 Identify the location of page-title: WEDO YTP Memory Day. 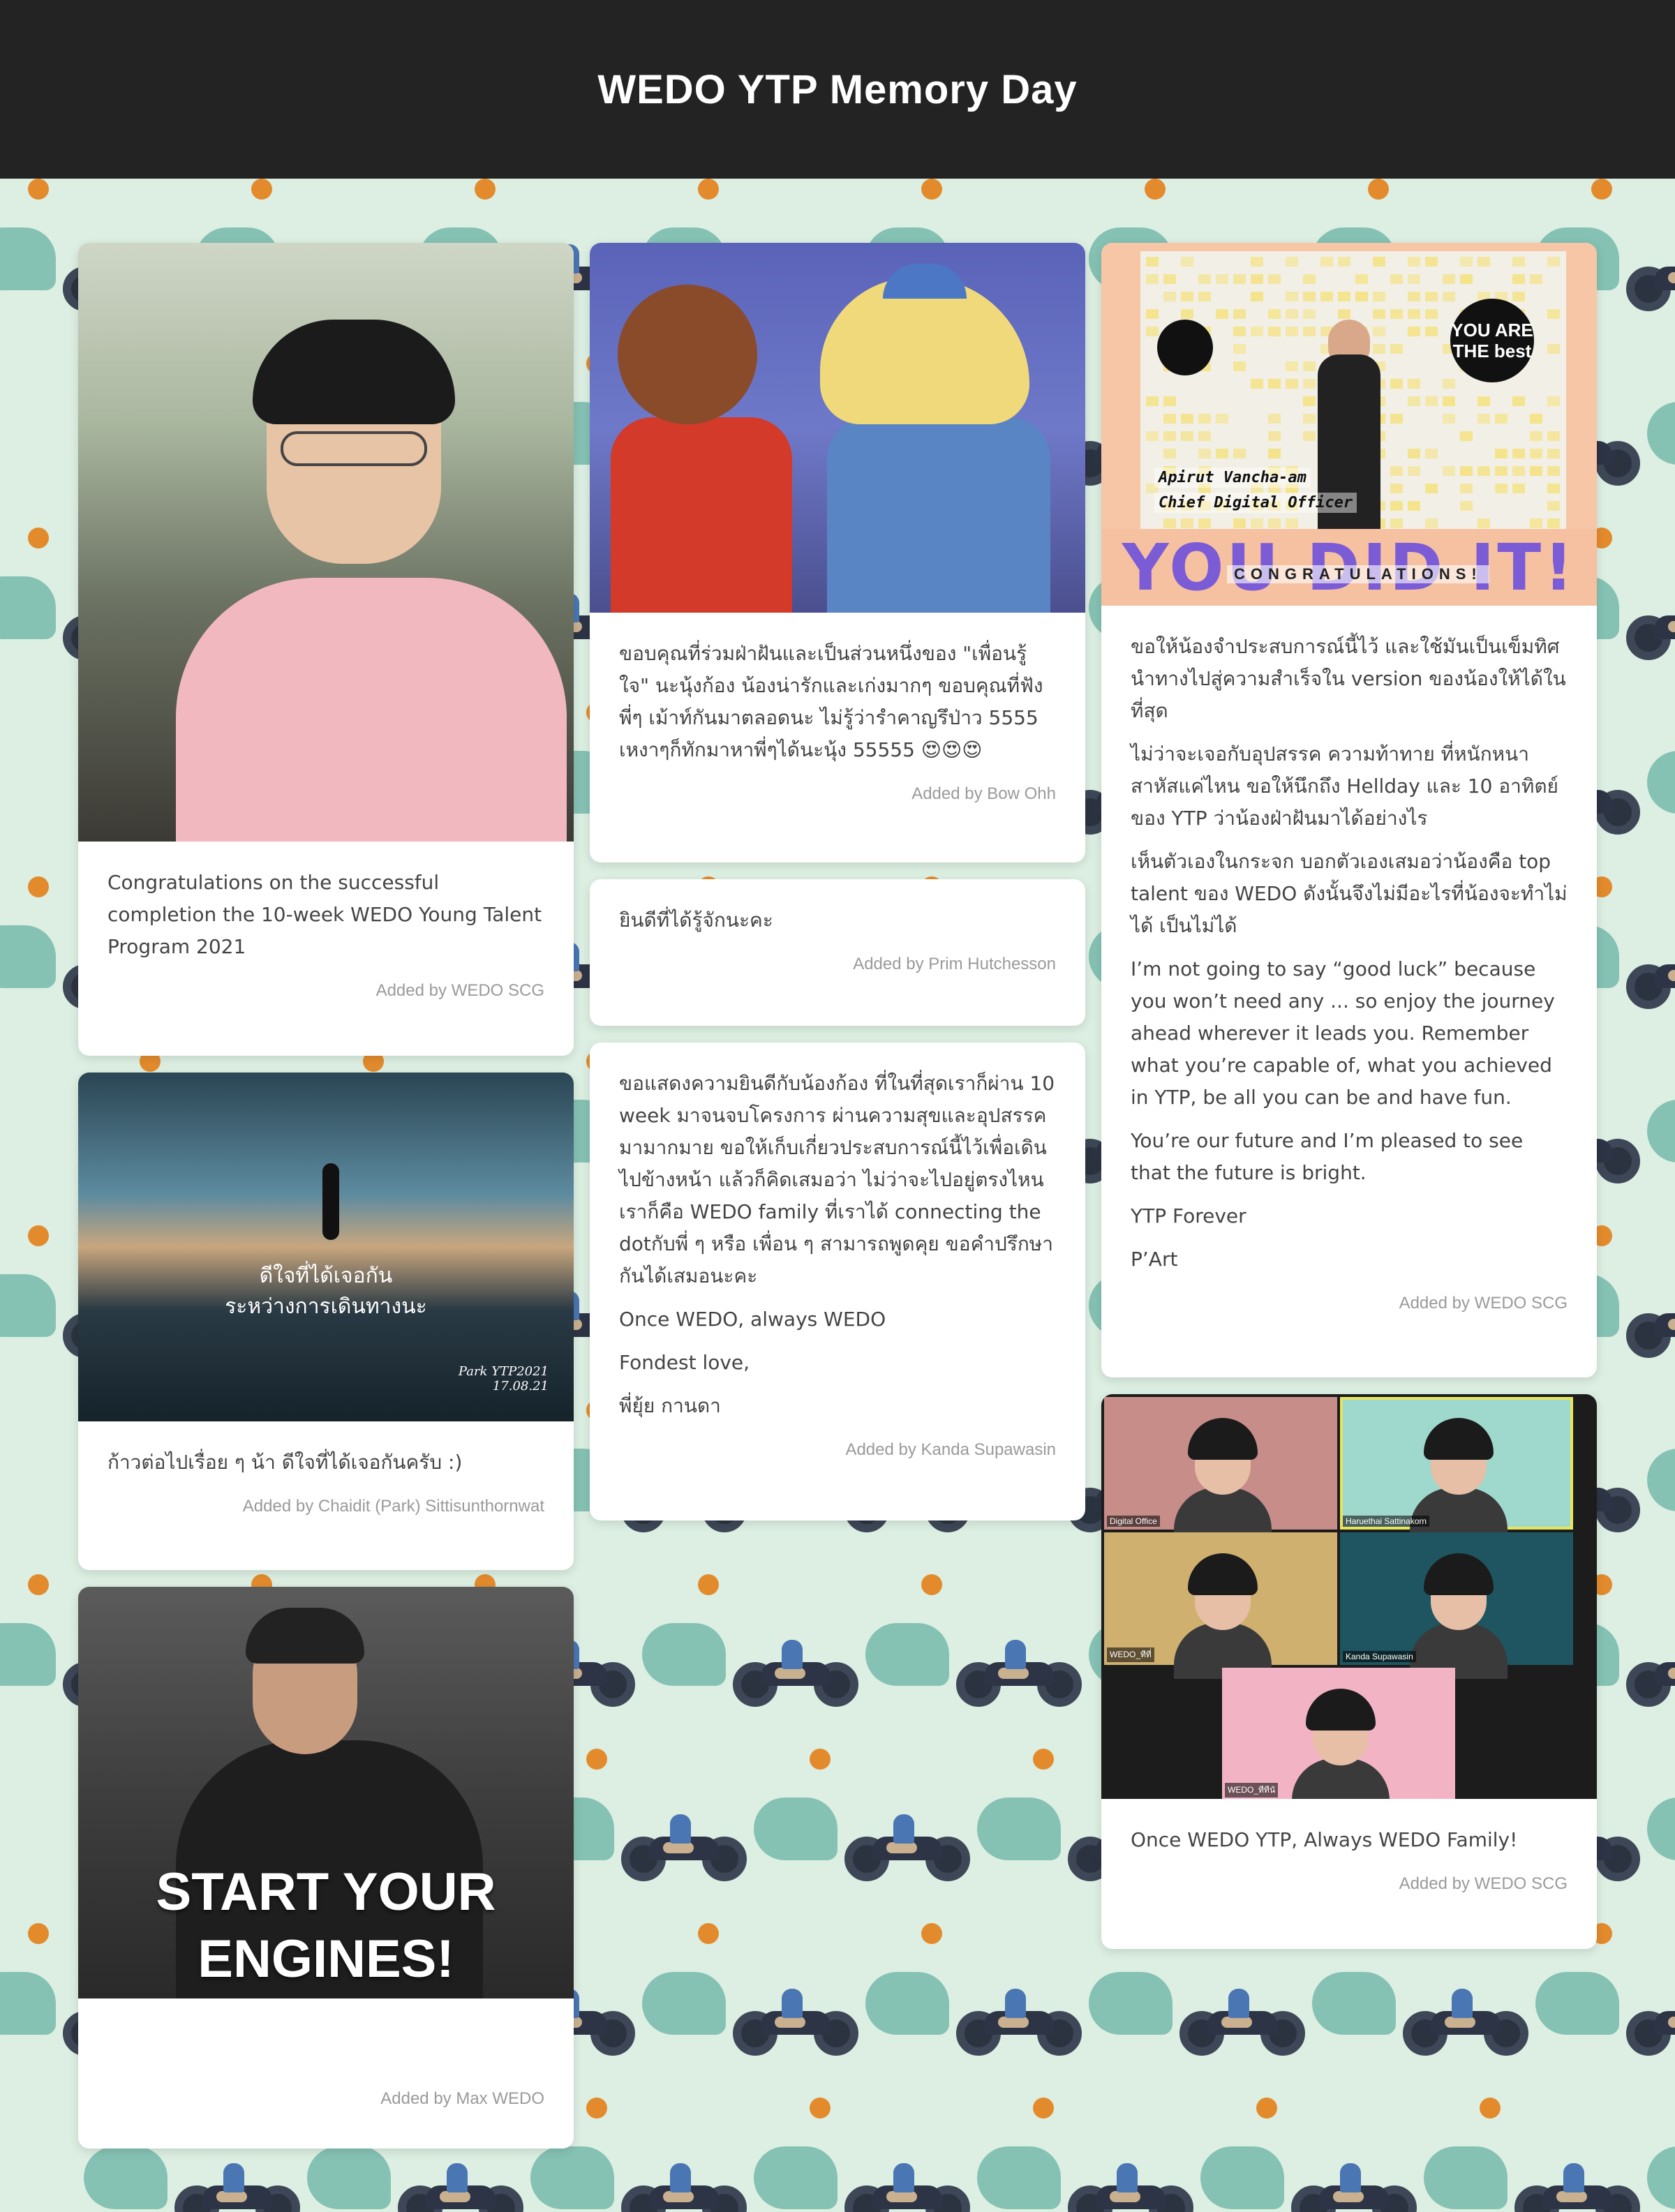
(837, 90).